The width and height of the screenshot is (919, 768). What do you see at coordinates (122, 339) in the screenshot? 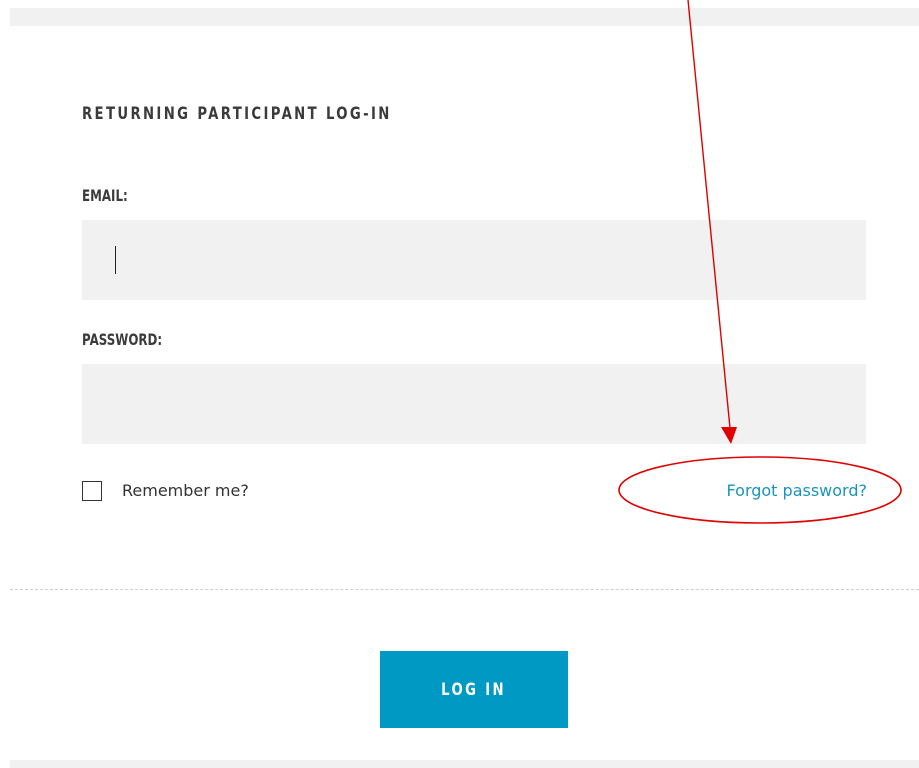
I see `password-label: PASSWORD:` at bounding box center [122, 339].